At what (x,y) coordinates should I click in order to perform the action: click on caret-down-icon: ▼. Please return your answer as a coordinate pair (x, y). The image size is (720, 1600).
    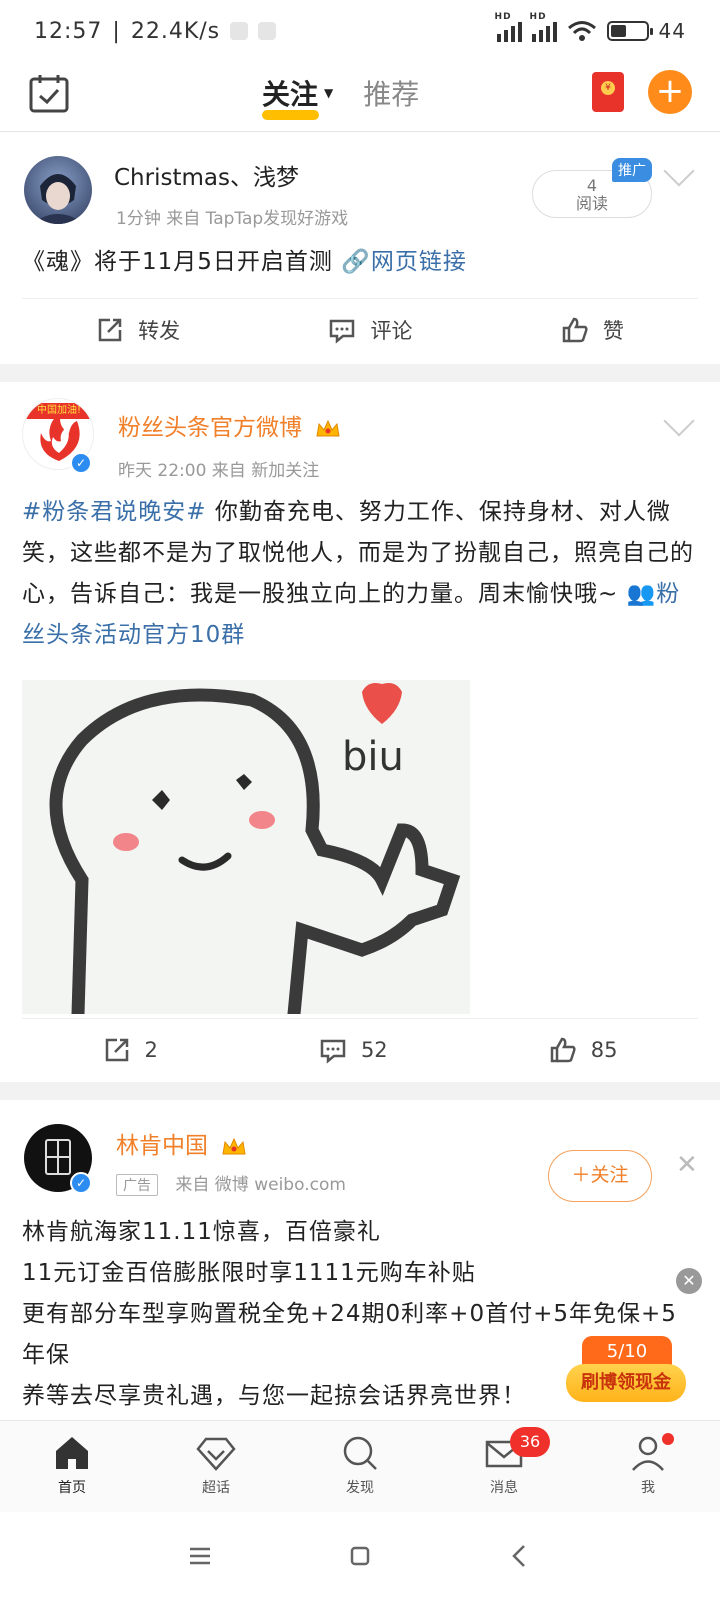
    Looking at the image, I should click on (329, 93).